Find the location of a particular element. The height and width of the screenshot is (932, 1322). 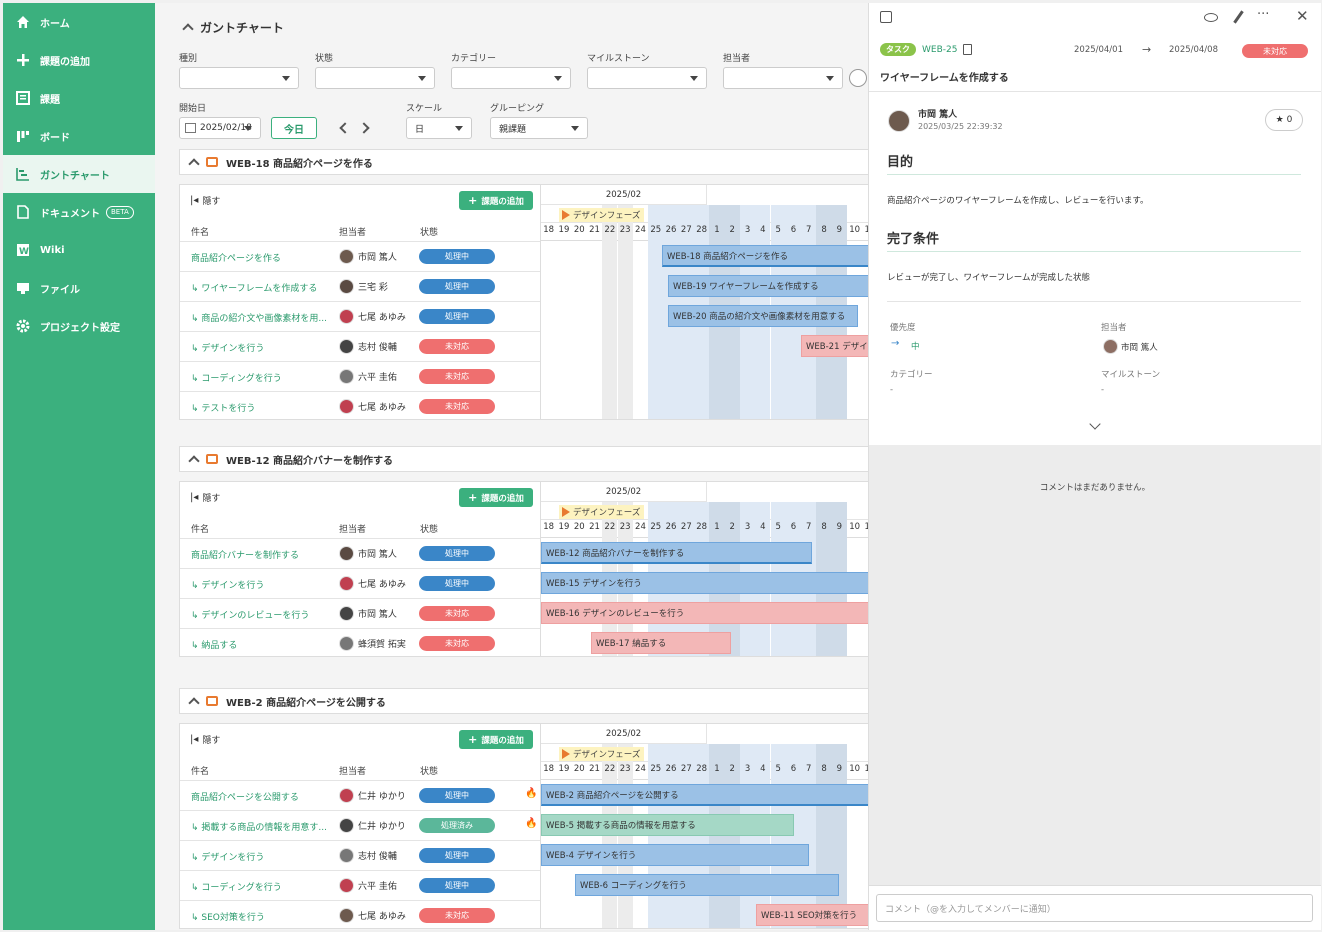

gantt-bar: WEB-6 コーディングを行う is located at coordinates (707, 885).